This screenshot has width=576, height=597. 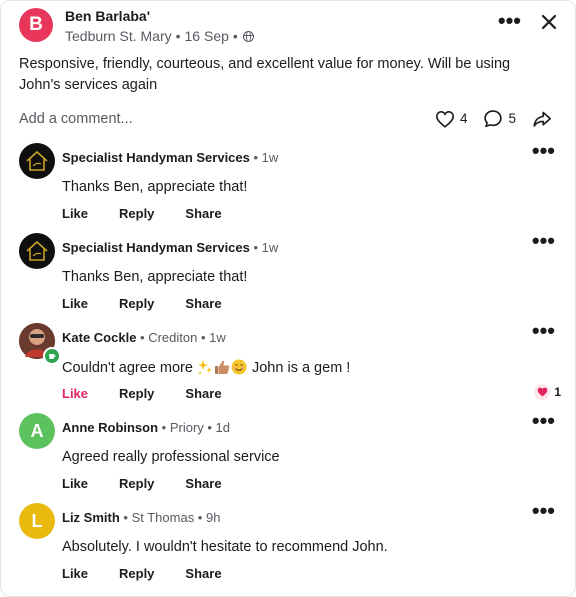 I want to click on comment-header: Kate Cockle • Crediton • 1w, so click(x=144, y=337).